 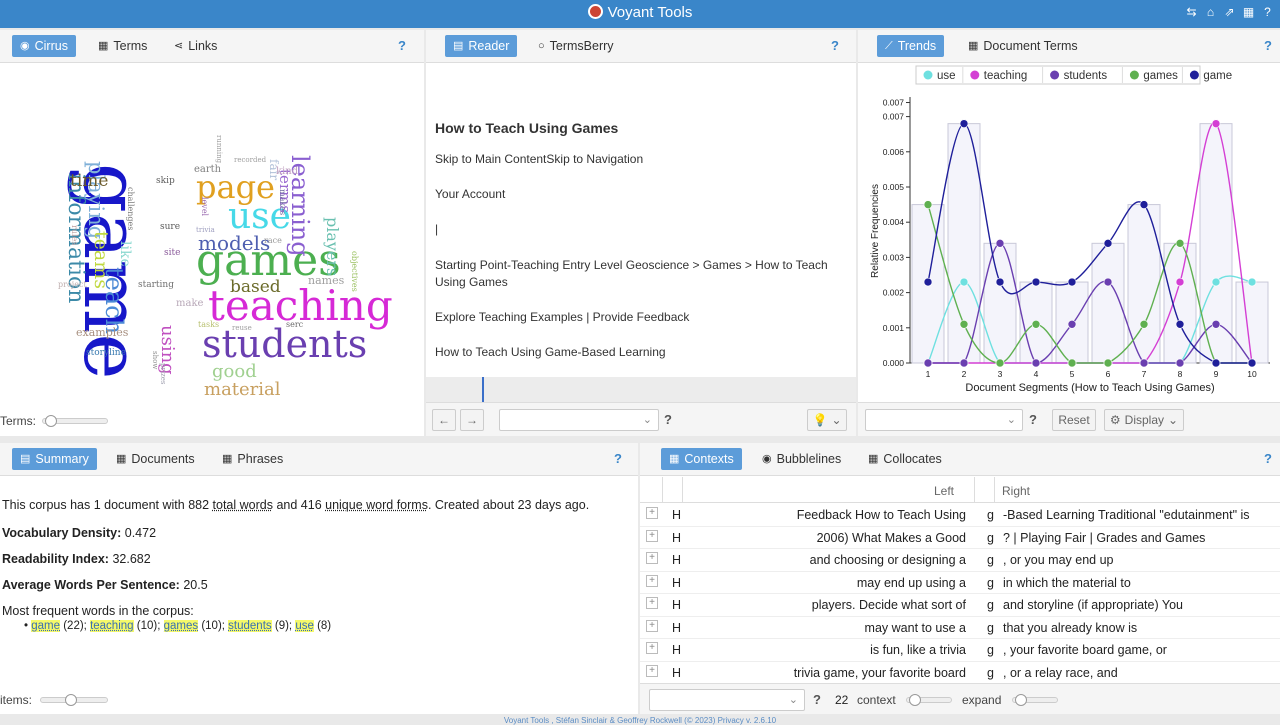 I want to click on frequent-word: use, so click(x=304, y=626).